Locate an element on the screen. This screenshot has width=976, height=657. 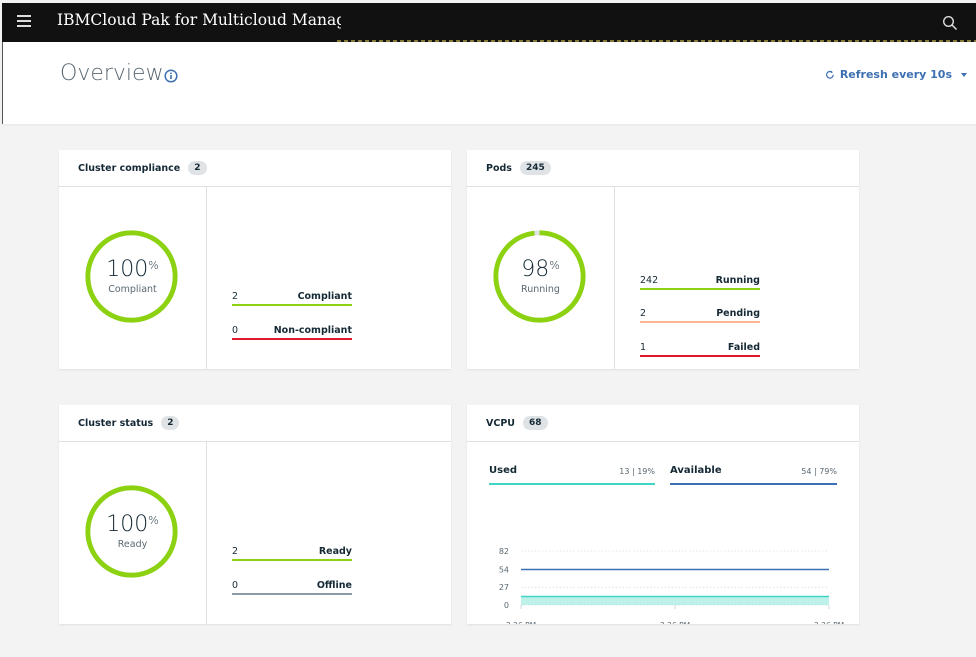
count-badge: 245 is located at coordinates (535, 168).